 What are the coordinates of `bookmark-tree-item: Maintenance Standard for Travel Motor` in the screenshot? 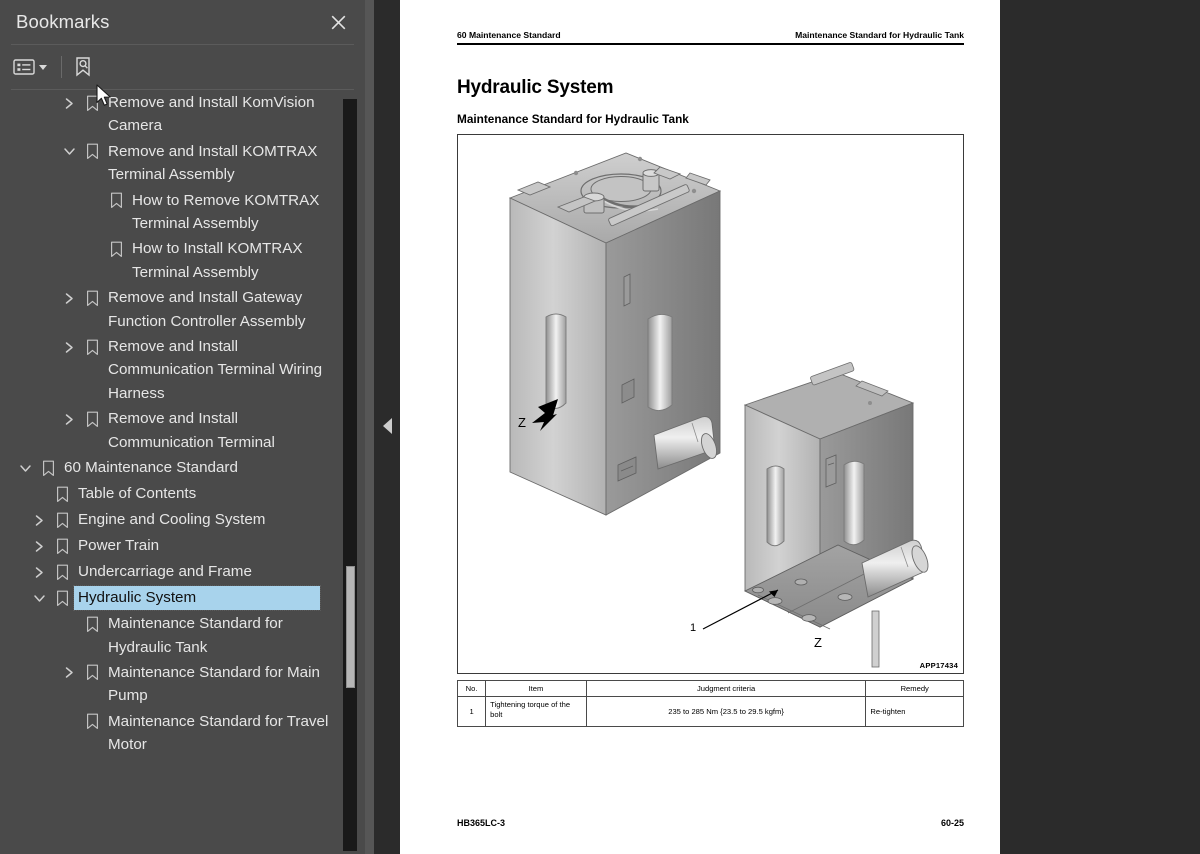 It's located at (172, 733).